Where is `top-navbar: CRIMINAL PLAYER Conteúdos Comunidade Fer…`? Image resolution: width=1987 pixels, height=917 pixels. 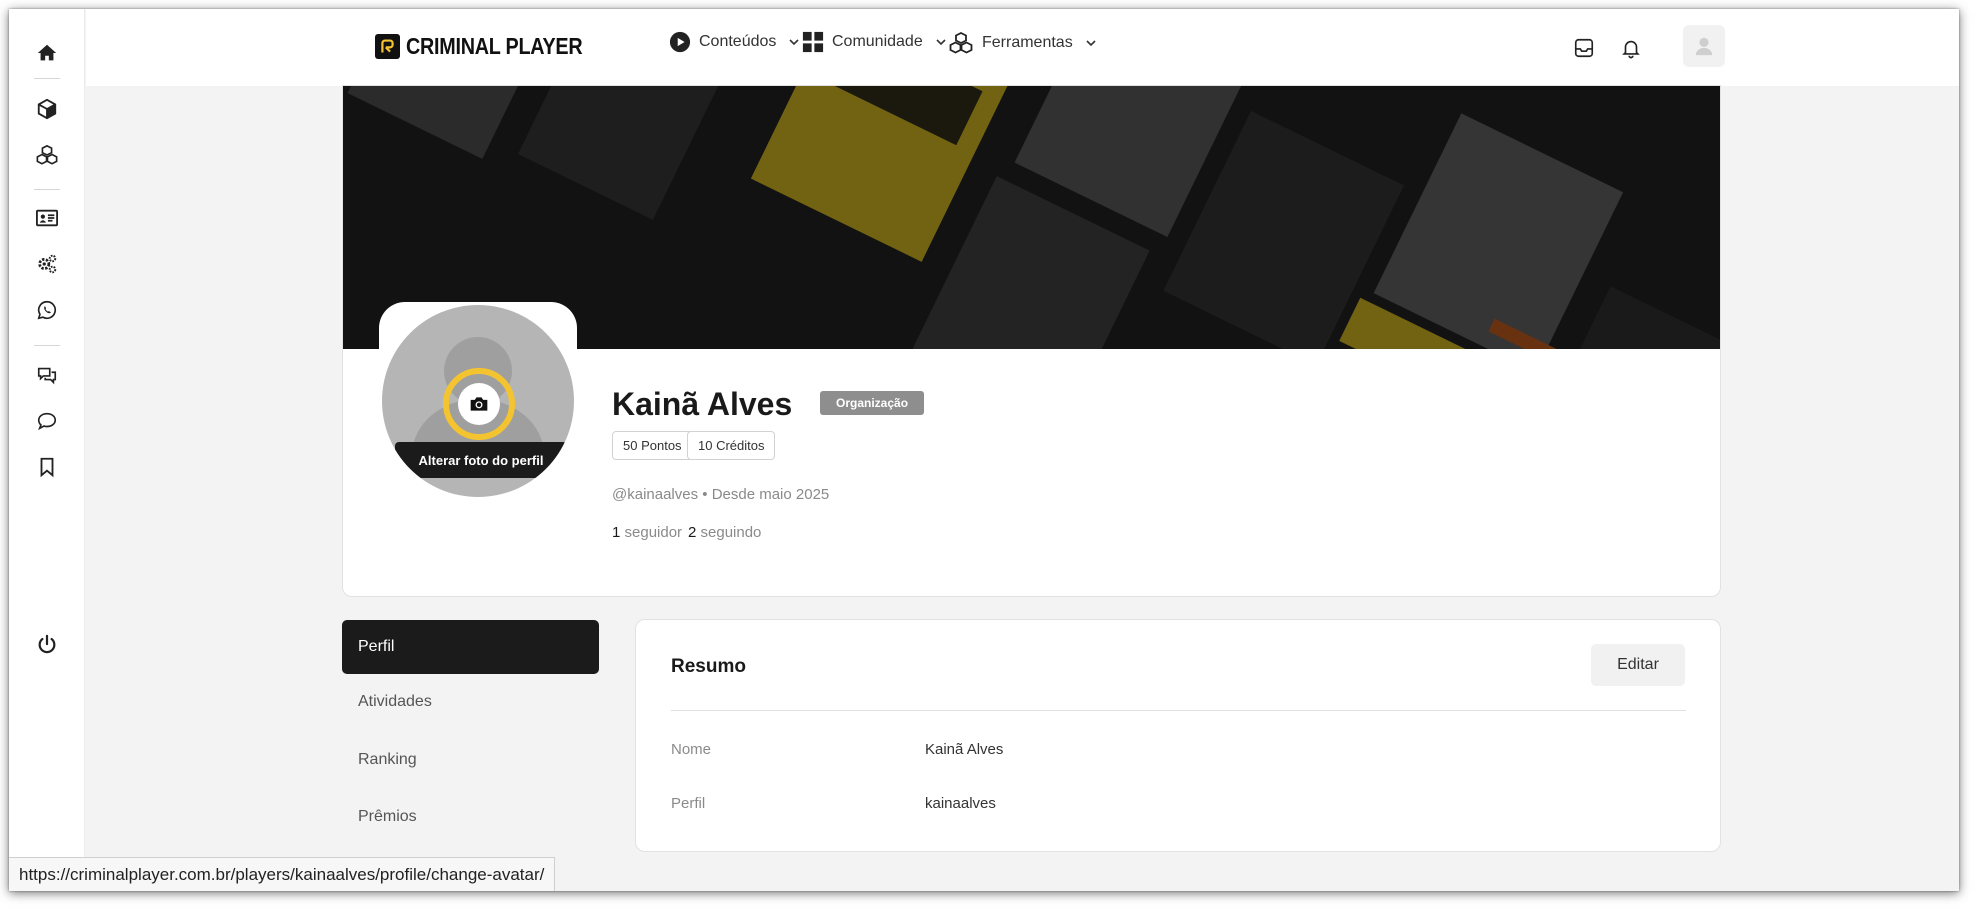 top-navbar: CRIMINAL PLAYER Conteúdos Comunidade Fer… is located at coordinates (1022, 47).